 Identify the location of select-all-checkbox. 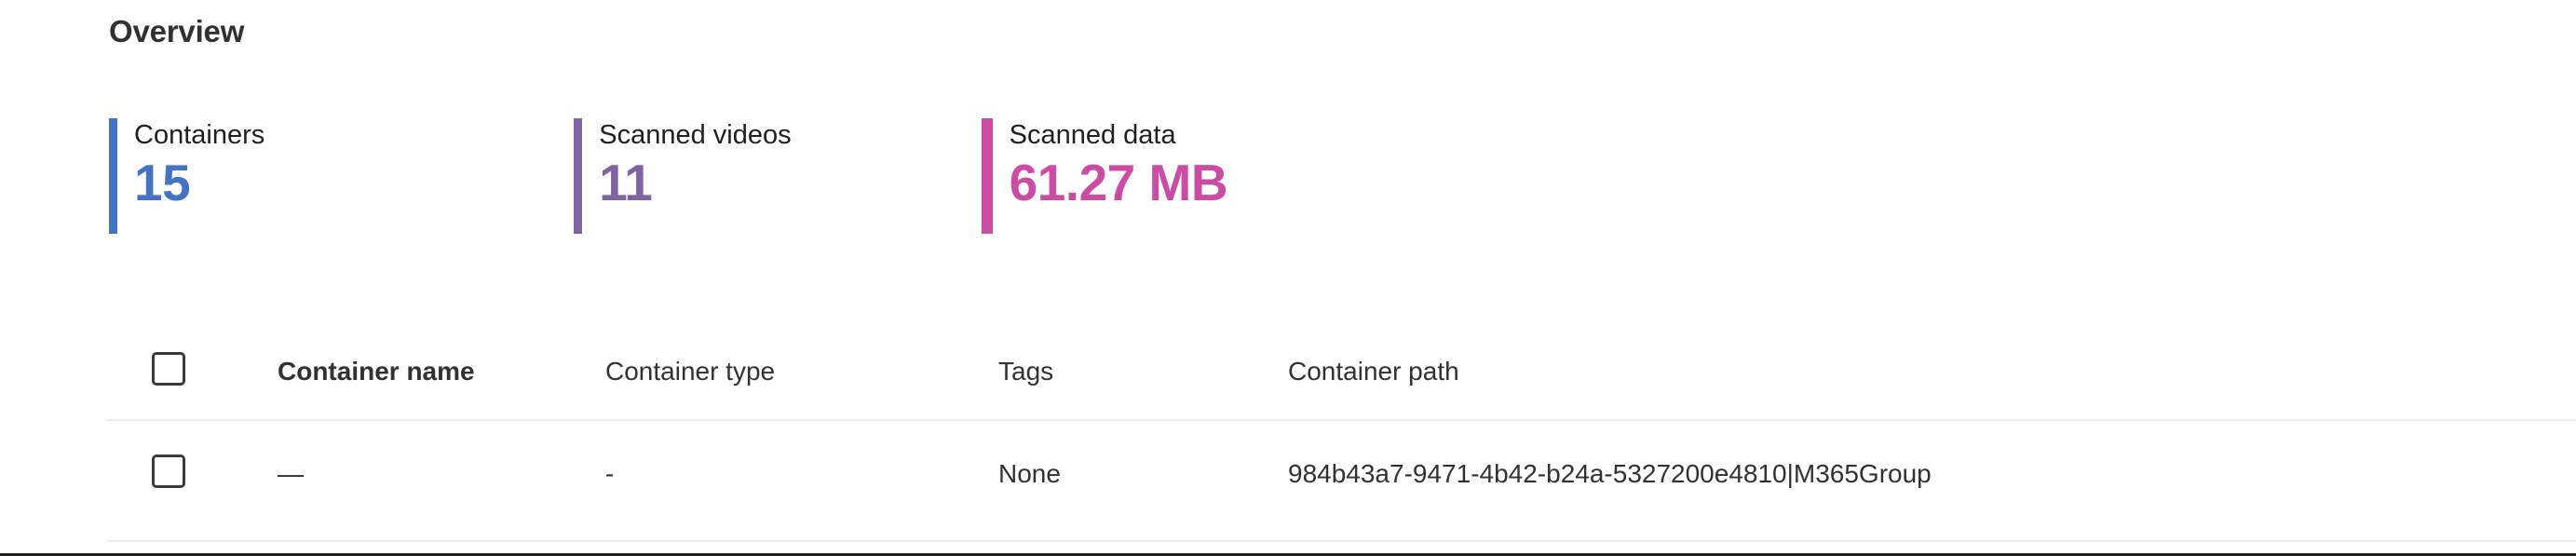
(168, 369).